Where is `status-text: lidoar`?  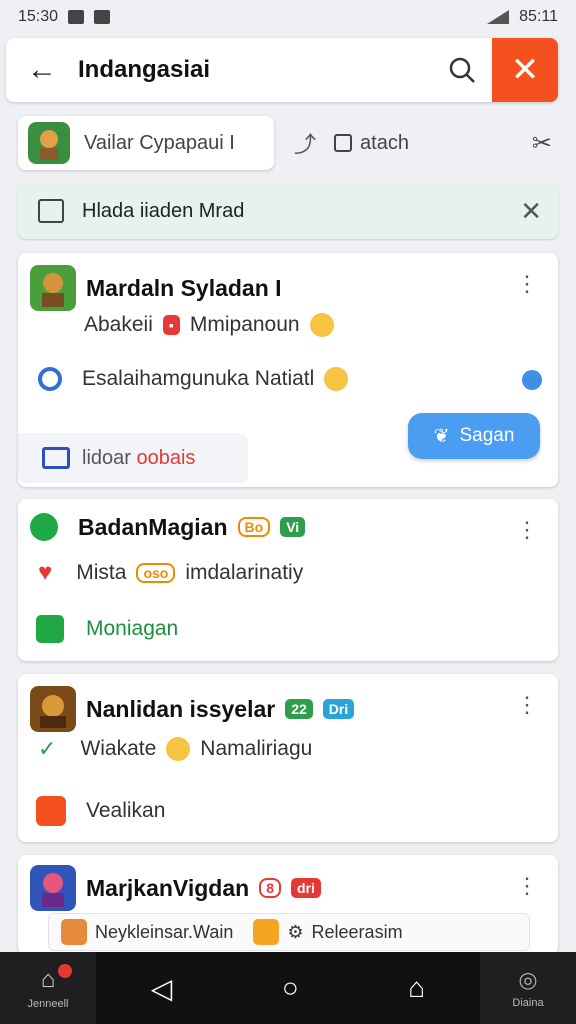
status-text: lidoar is located at coordinates (106, 457).